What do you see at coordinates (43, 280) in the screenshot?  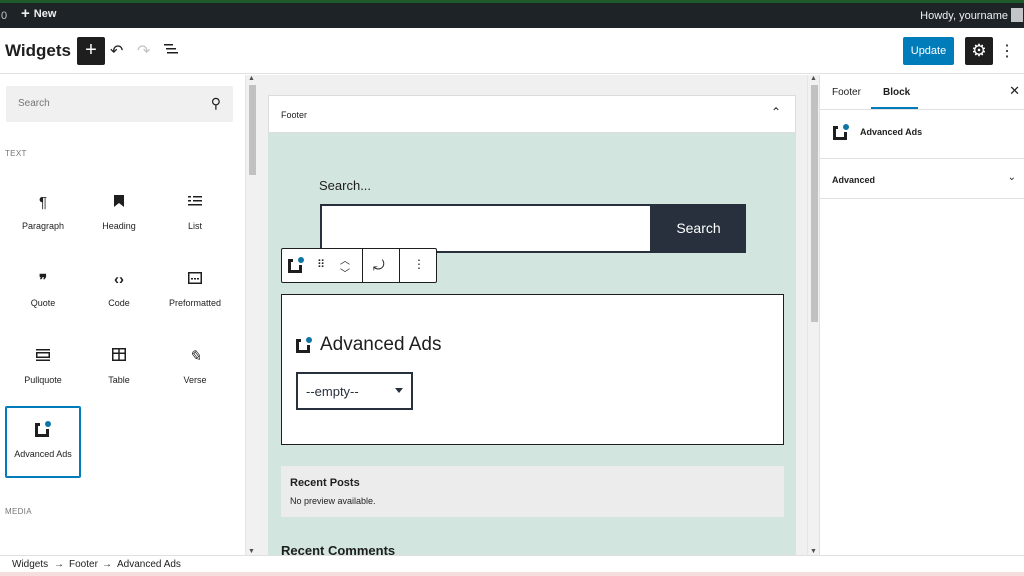 I see `quote-icon: ❞` at bounding box center [43, 280].